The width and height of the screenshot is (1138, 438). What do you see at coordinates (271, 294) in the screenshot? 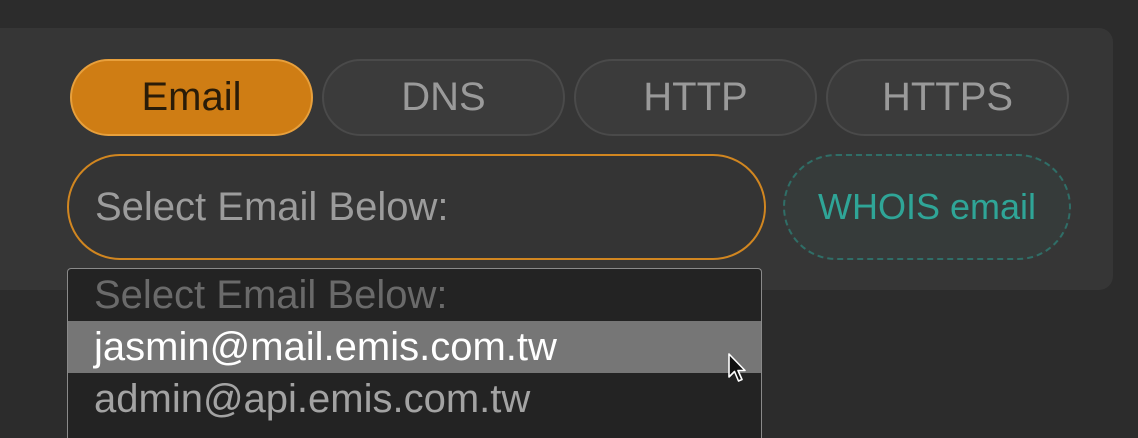
I see `dropdown-option-placeholder: Select Email Below:` at bounding box center [271, 294].